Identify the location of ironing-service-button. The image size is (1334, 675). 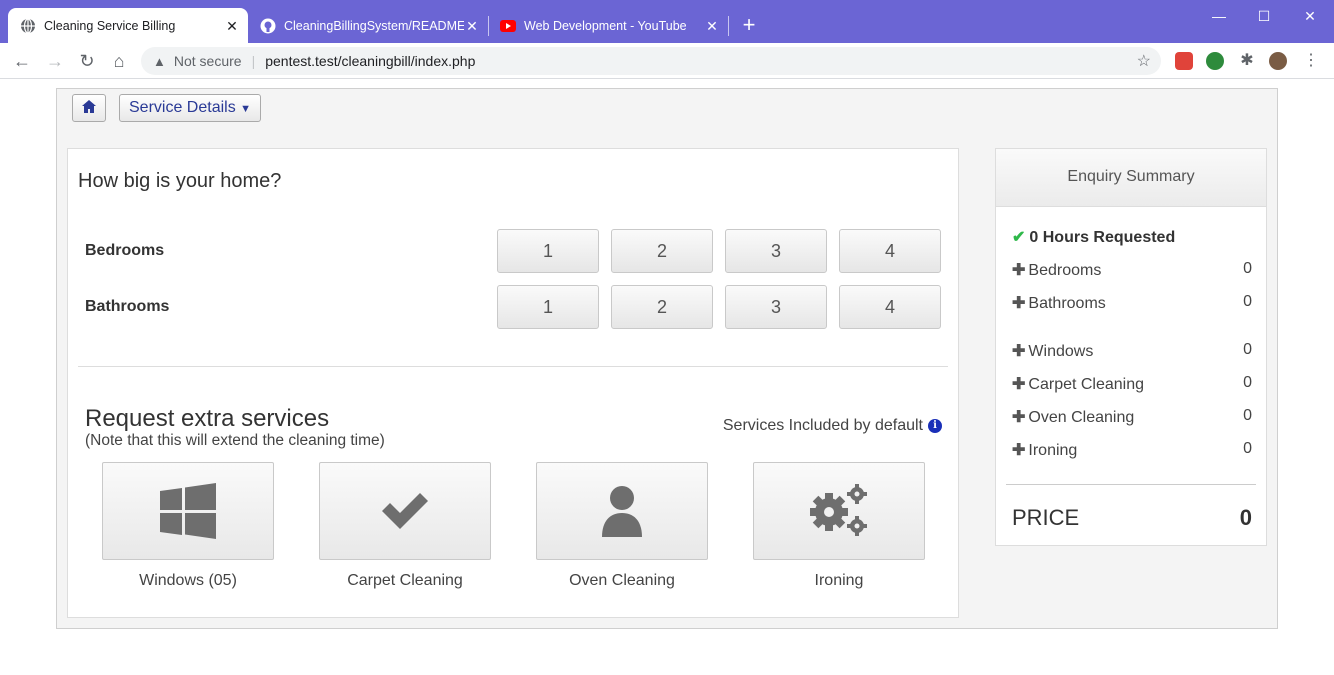
(839, 511).